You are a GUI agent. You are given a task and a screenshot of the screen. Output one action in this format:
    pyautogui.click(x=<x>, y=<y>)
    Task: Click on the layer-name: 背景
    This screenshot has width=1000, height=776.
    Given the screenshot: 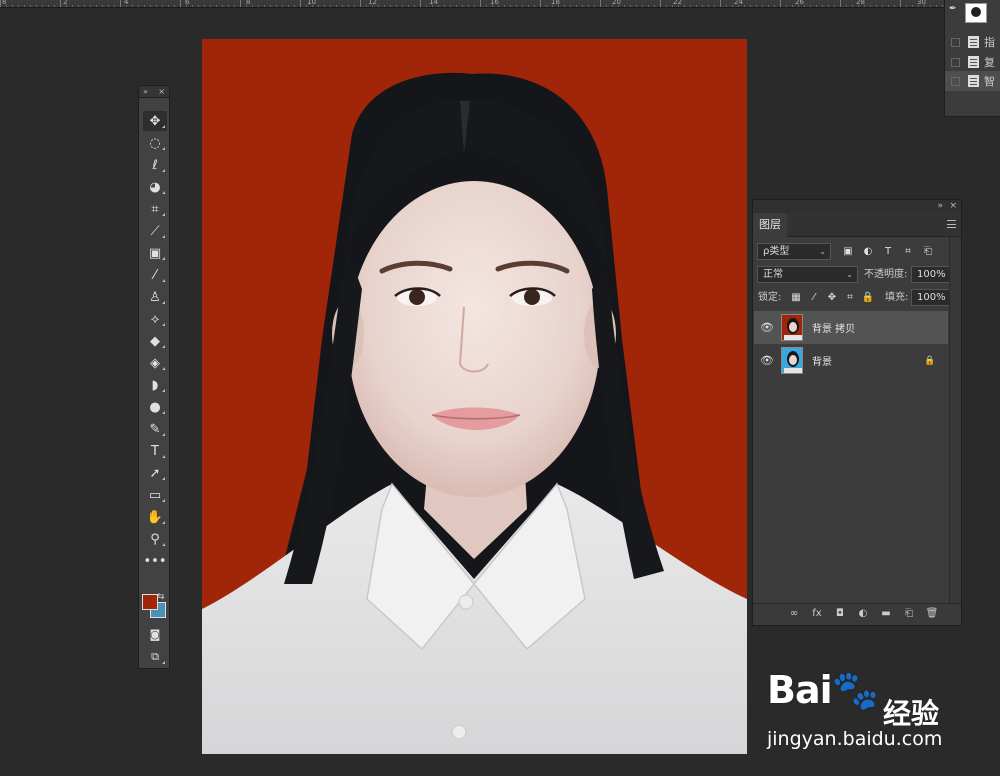 What is the action you would take?
    pyautogui.click(x=867, y=360)
    